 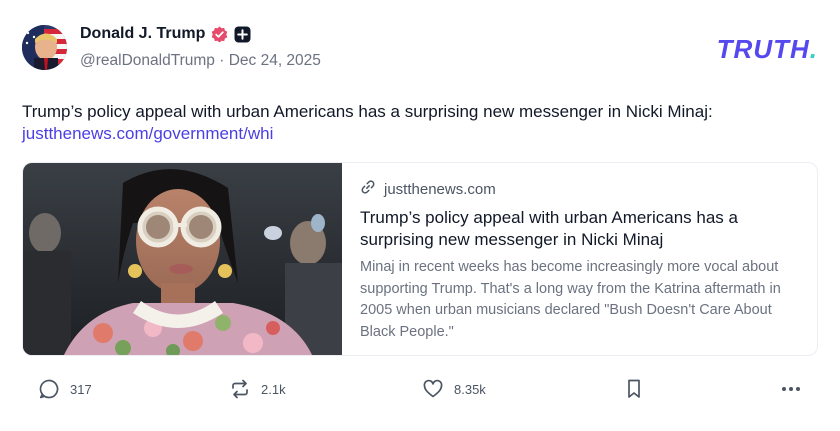 What do you see at coordinates (257, 389) in the screenshot?
I see `retruth-button: 2.1k` at bounding box center [257, 389].